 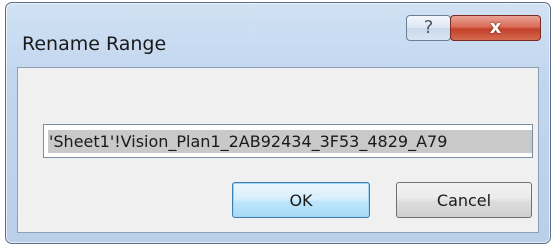 What do you see at coordinates (464, 200) in the screenshot?
I see `cancel-button: Cancel` at bounding box center [464, 200].